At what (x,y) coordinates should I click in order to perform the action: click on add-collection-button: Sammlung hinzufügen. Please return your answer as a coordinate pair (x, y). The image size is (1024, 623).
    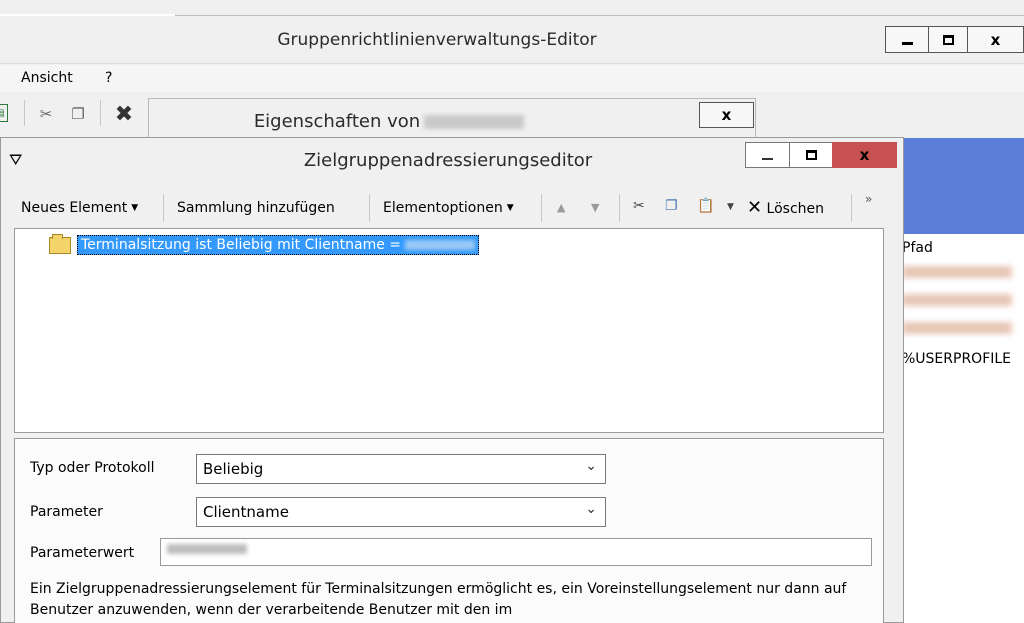
    Looking at the image, I should click on (256, 208).